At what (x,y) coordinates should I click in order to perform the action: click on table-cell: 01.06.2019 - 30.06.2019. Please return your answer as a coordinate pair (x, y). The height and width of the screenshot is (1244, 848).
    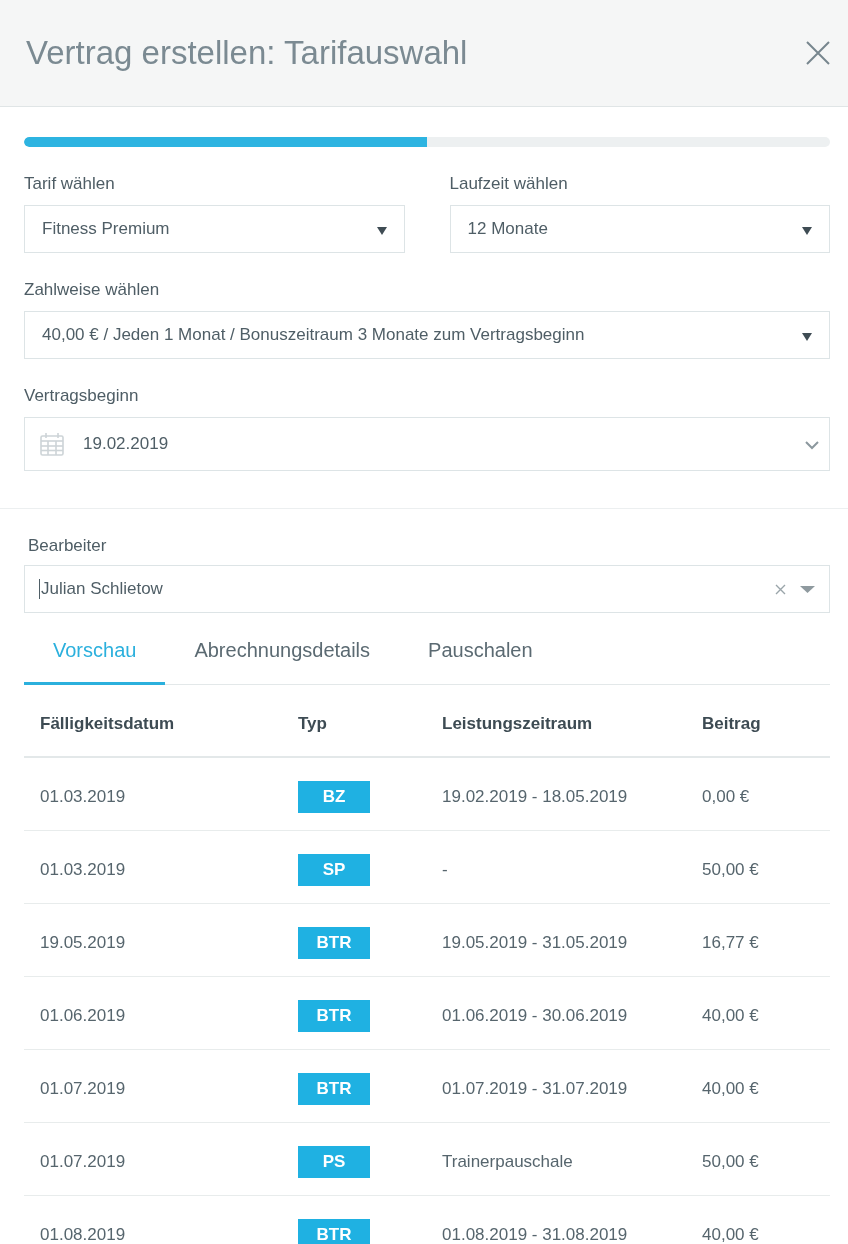
    Looking at the image, I should click on (535, 1015).